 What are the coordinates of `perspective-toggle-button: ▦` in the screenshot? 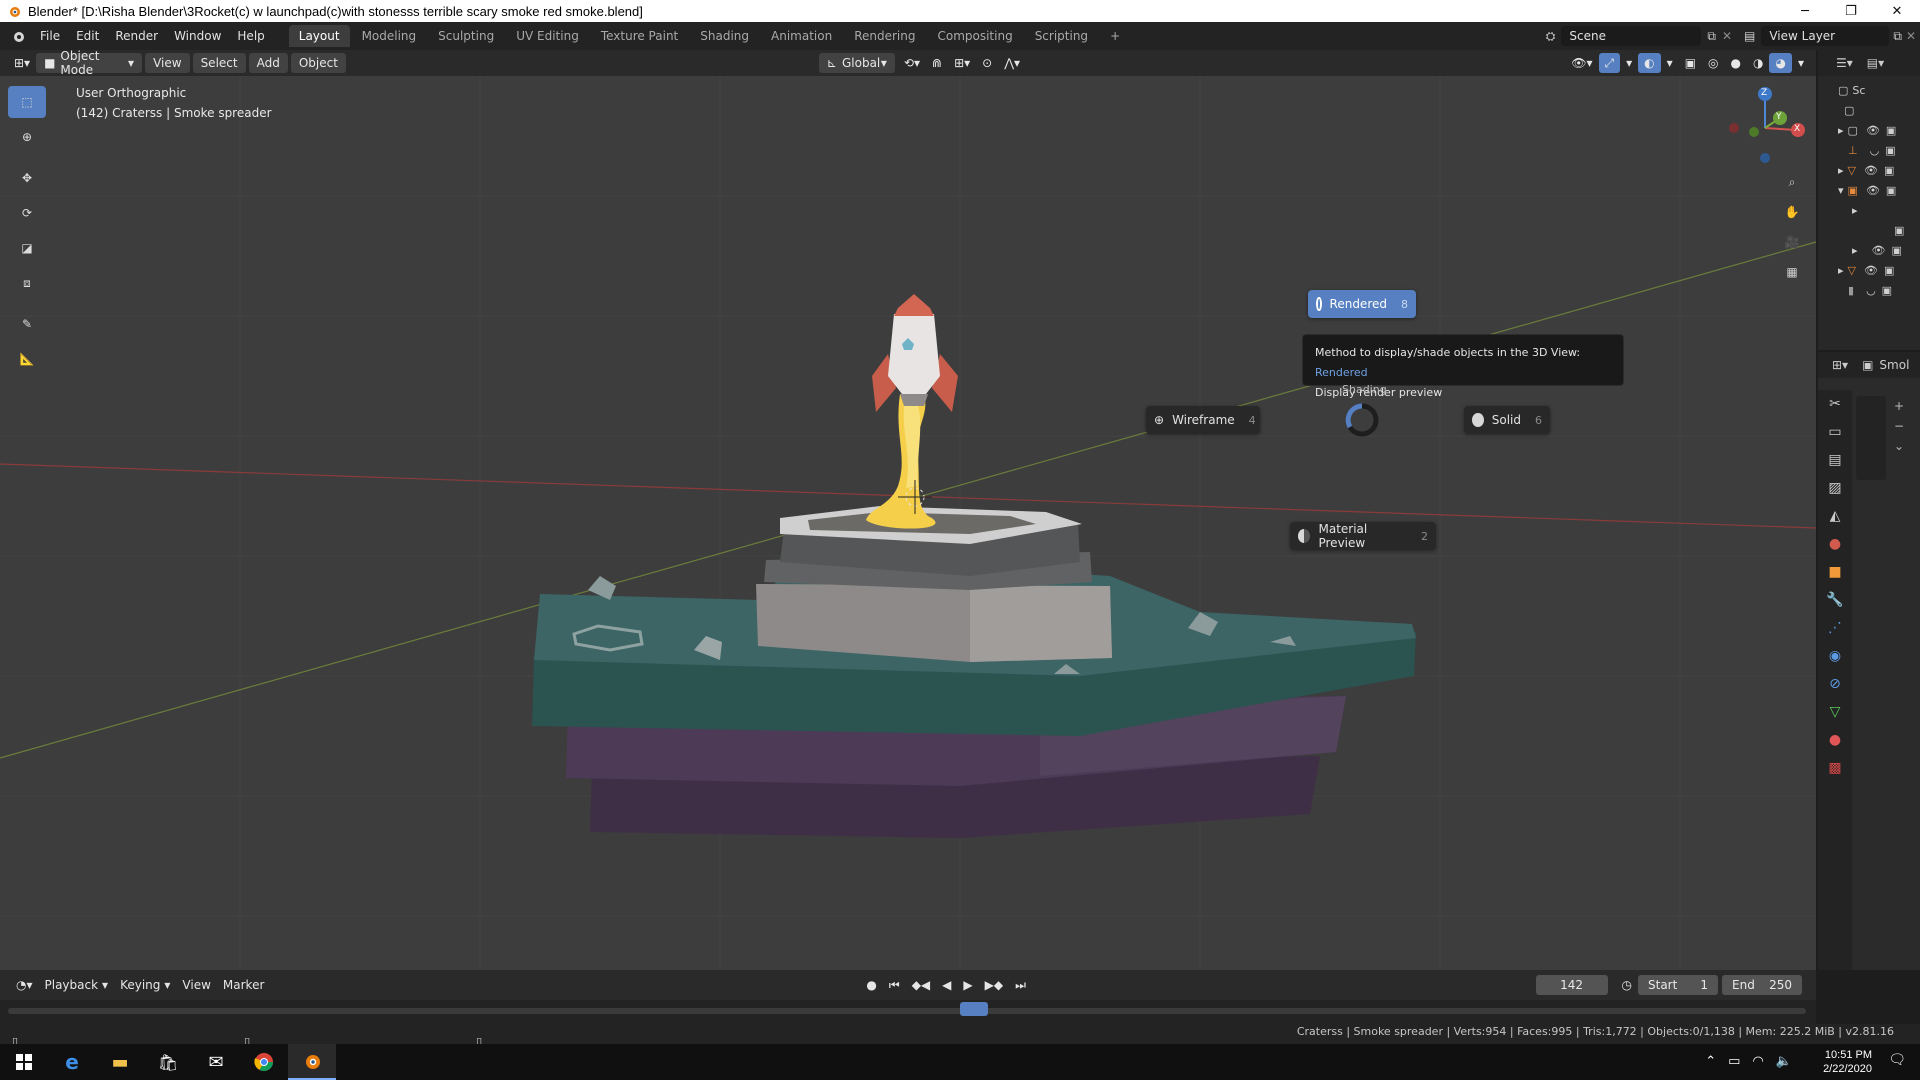 It's located at (1792, 272).